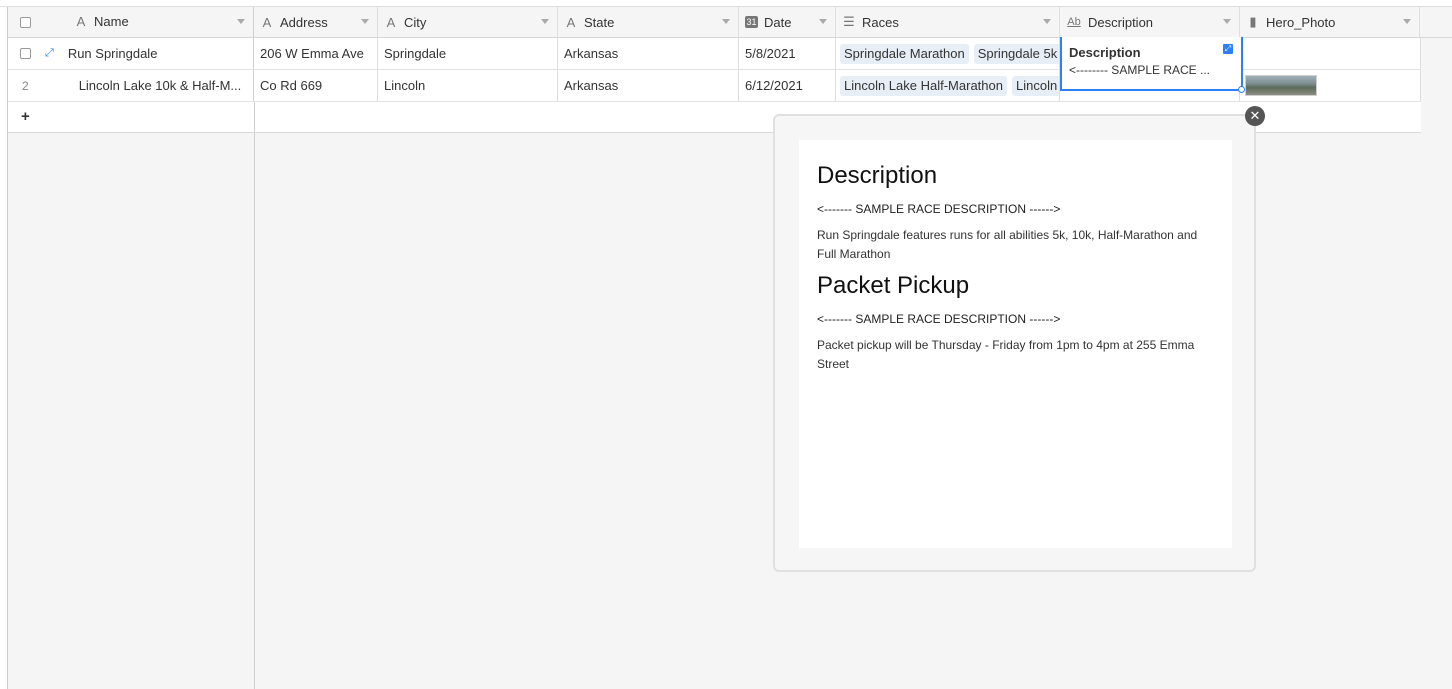 The image size is (1452, 689). I want to click on row-select-cell: ⤢ Run Springdale, so click(131, 53).